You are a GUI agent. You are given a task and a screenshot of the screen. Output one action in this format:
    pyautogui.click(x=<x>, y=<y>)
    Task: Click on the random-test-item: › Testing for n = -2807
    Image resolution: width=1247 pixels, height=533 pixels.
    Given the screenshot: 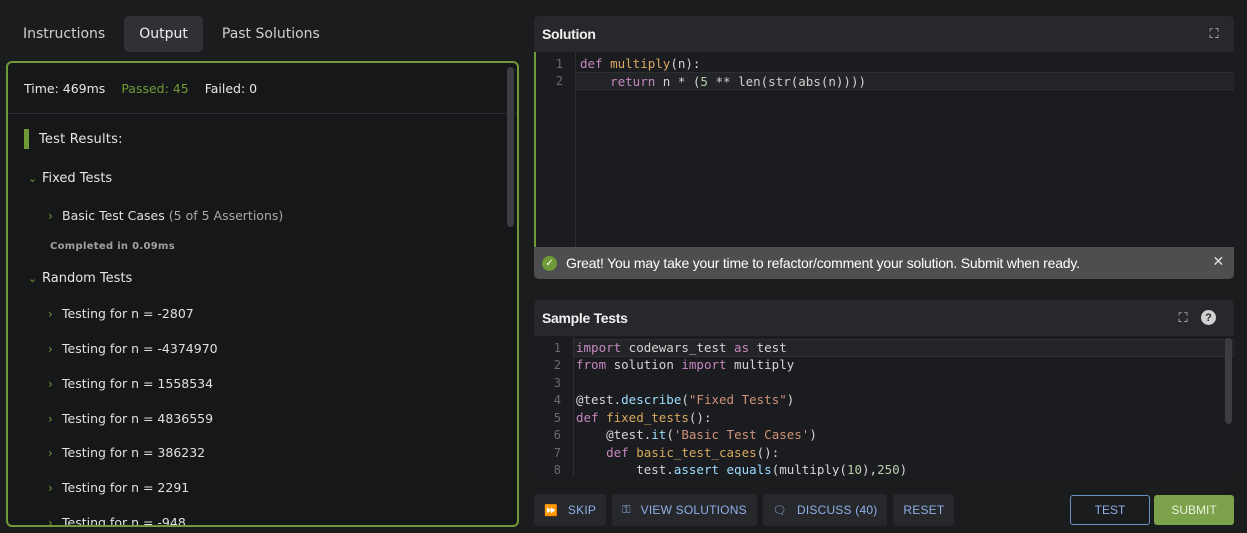 What is the action you would take?
    pyautogui.click(x=121, y=313)
    